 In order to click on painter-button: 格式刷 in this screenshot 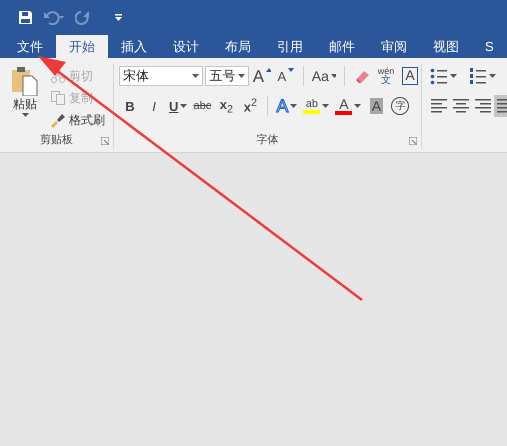, I will do `click(77, 120)`.